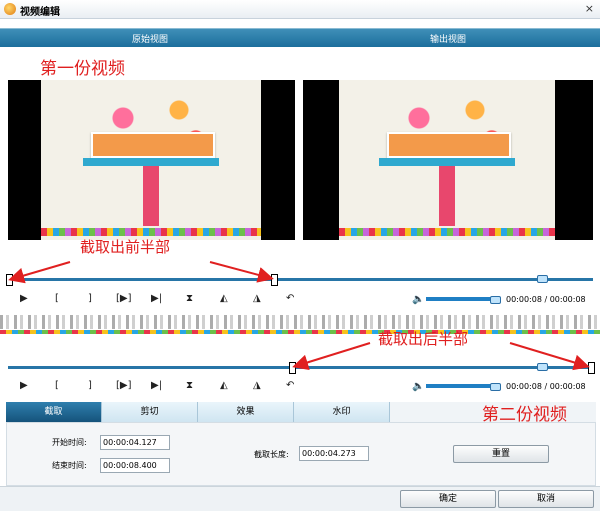 This screenshot has width=600, height=511. What do you see at coordinates (39, 272) in the screenshot?
I see `arrow-left-top` at bounding box center [39, 272].